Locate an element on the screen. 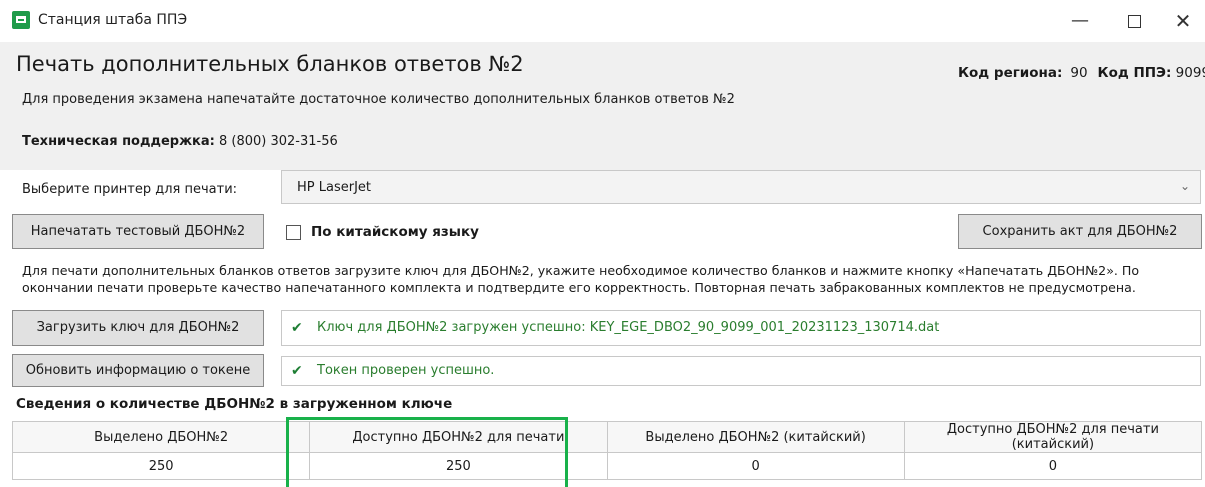  printer-selected-value: HP LaserJet is located at coordinates (334, 187).